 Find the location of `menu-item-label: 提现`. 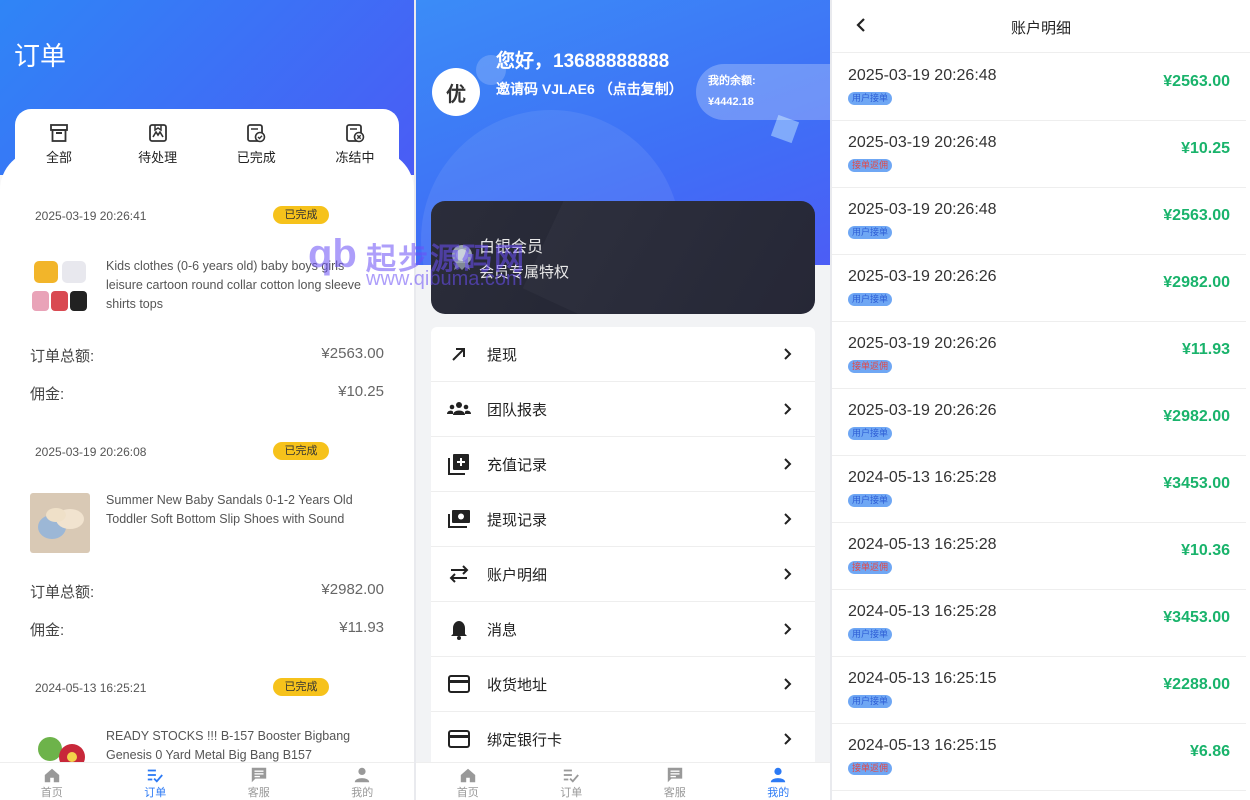

menu-item-label: 提现 is located at coordinates (502, 355).